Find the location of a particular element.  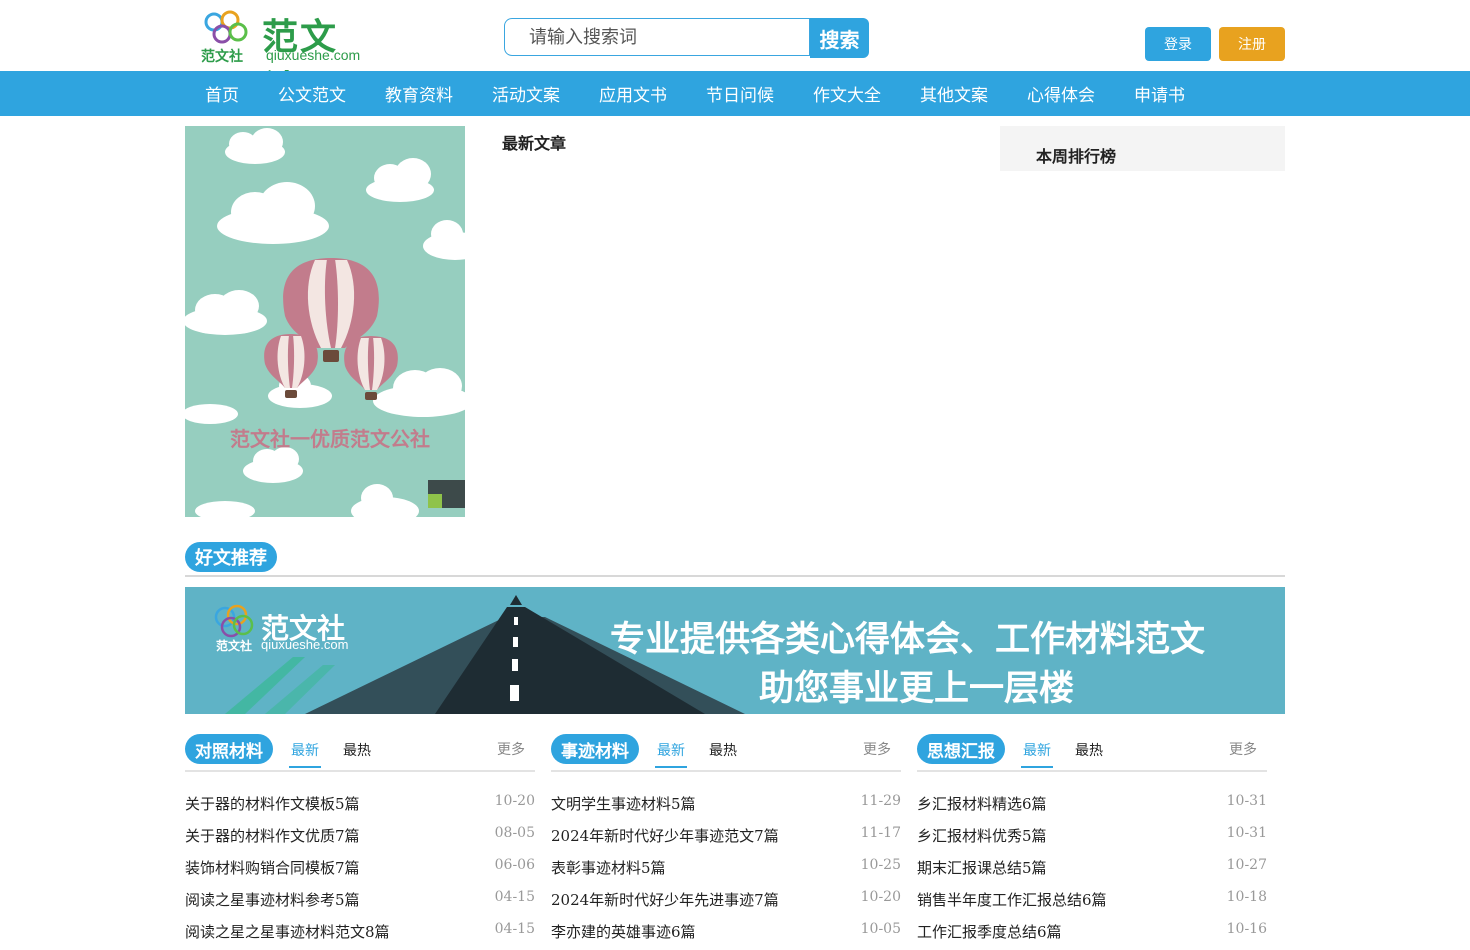

item-date: 08-05 is located at coordinates (514, 833).